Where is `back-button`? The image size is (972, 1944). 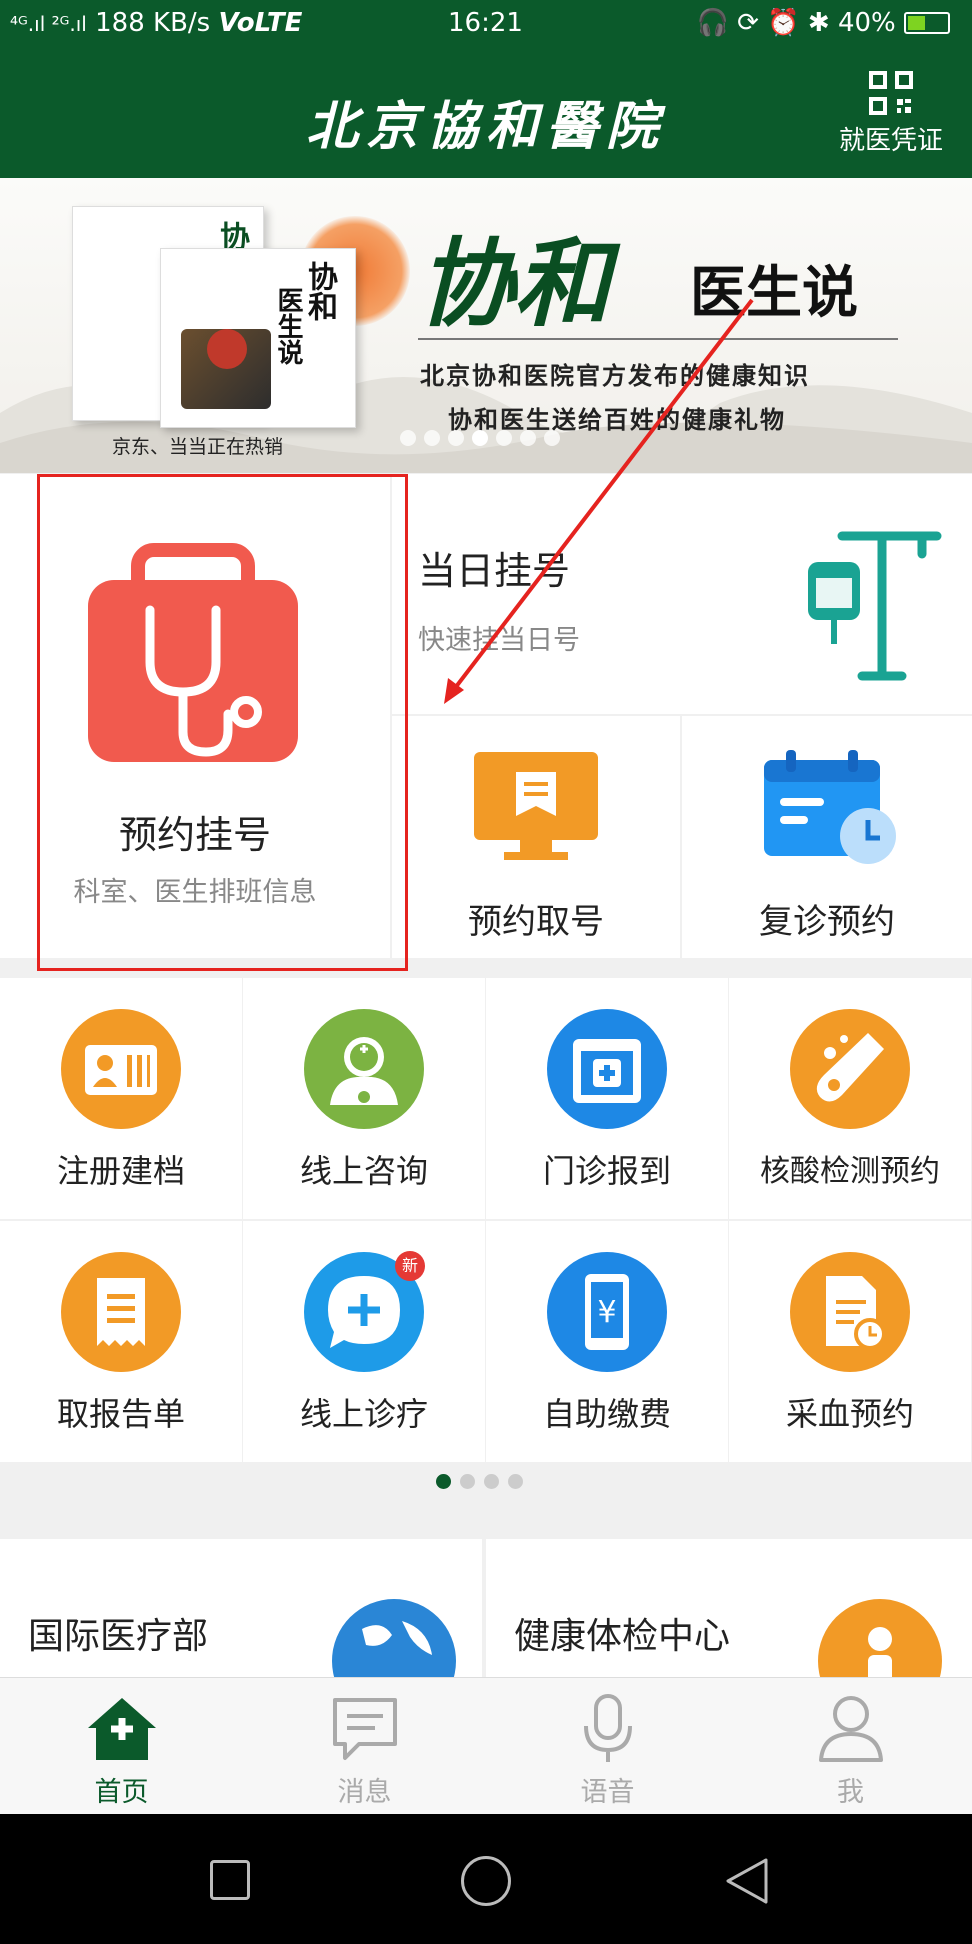
back-button is located at coordinates (747, 1881).